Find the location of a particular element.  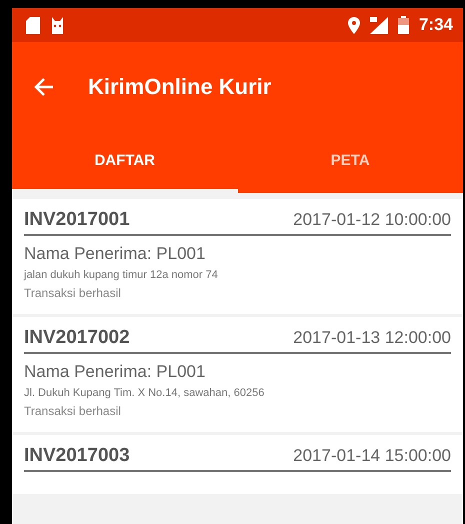

signal-icon is located at coordinates (379, 25).